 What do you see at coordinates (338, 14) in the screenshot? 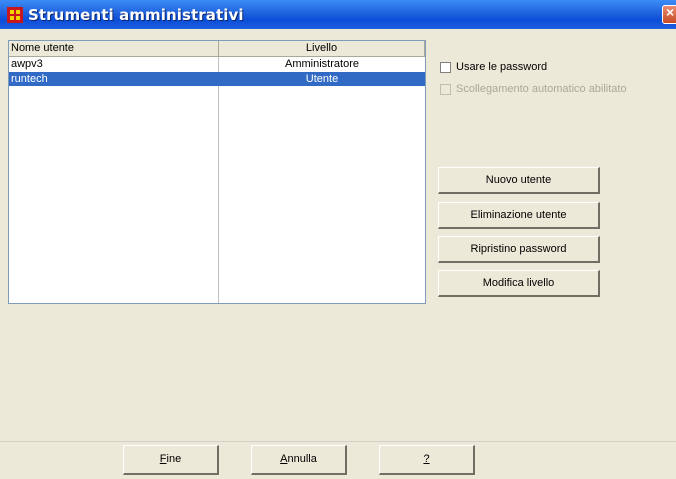
I see `title-bar: Strumenti amministrativi ×` at bounding box center [338, 14].